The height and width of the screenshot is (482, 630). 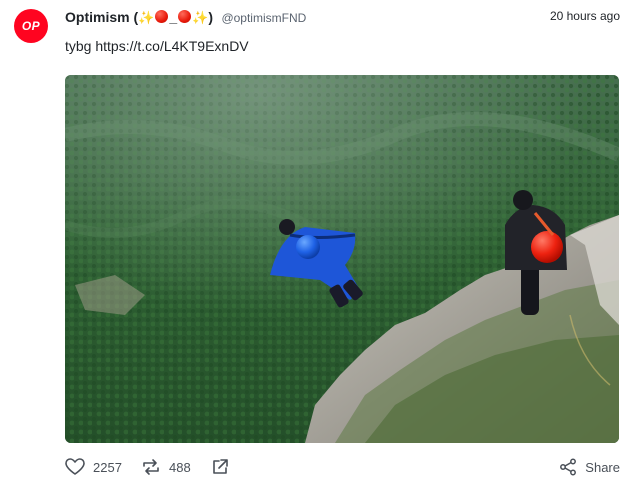 I want to click on avatar: OP, so click(x=31, y=26).